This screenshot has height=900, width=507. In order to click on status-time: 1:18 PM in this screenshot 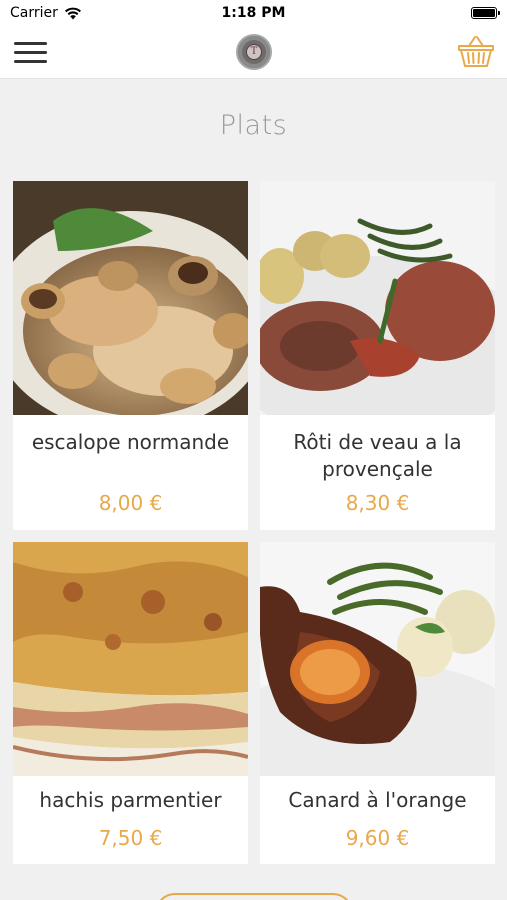, I will do `click(253, 13)`.